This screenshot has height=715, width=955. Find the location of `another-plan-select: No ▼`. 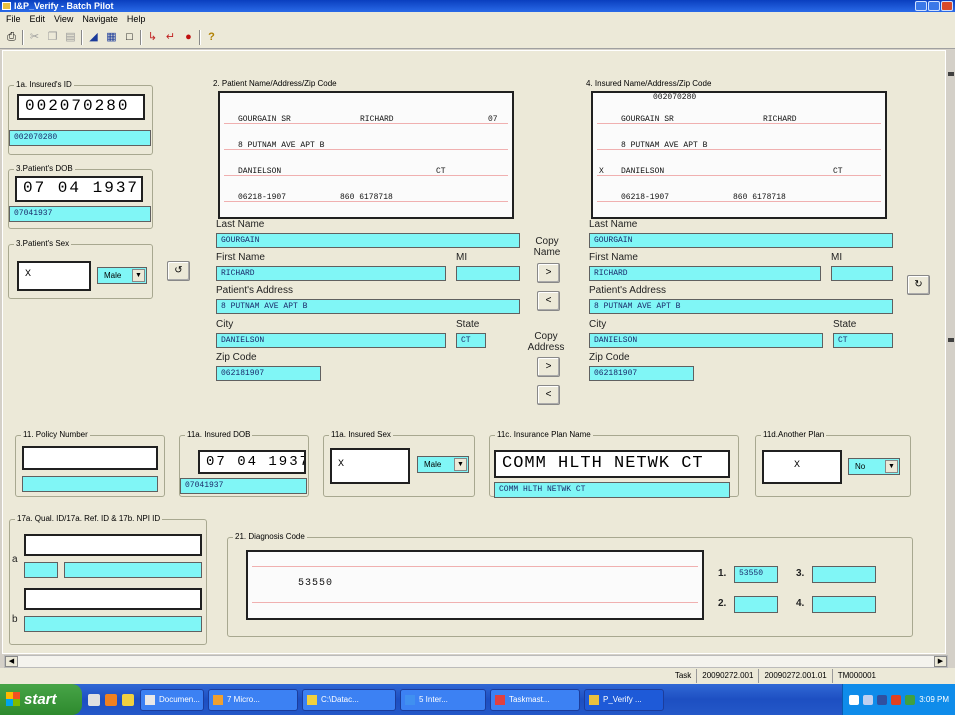

another-plan-select: No ▼ is located at coordinates (874, 466).